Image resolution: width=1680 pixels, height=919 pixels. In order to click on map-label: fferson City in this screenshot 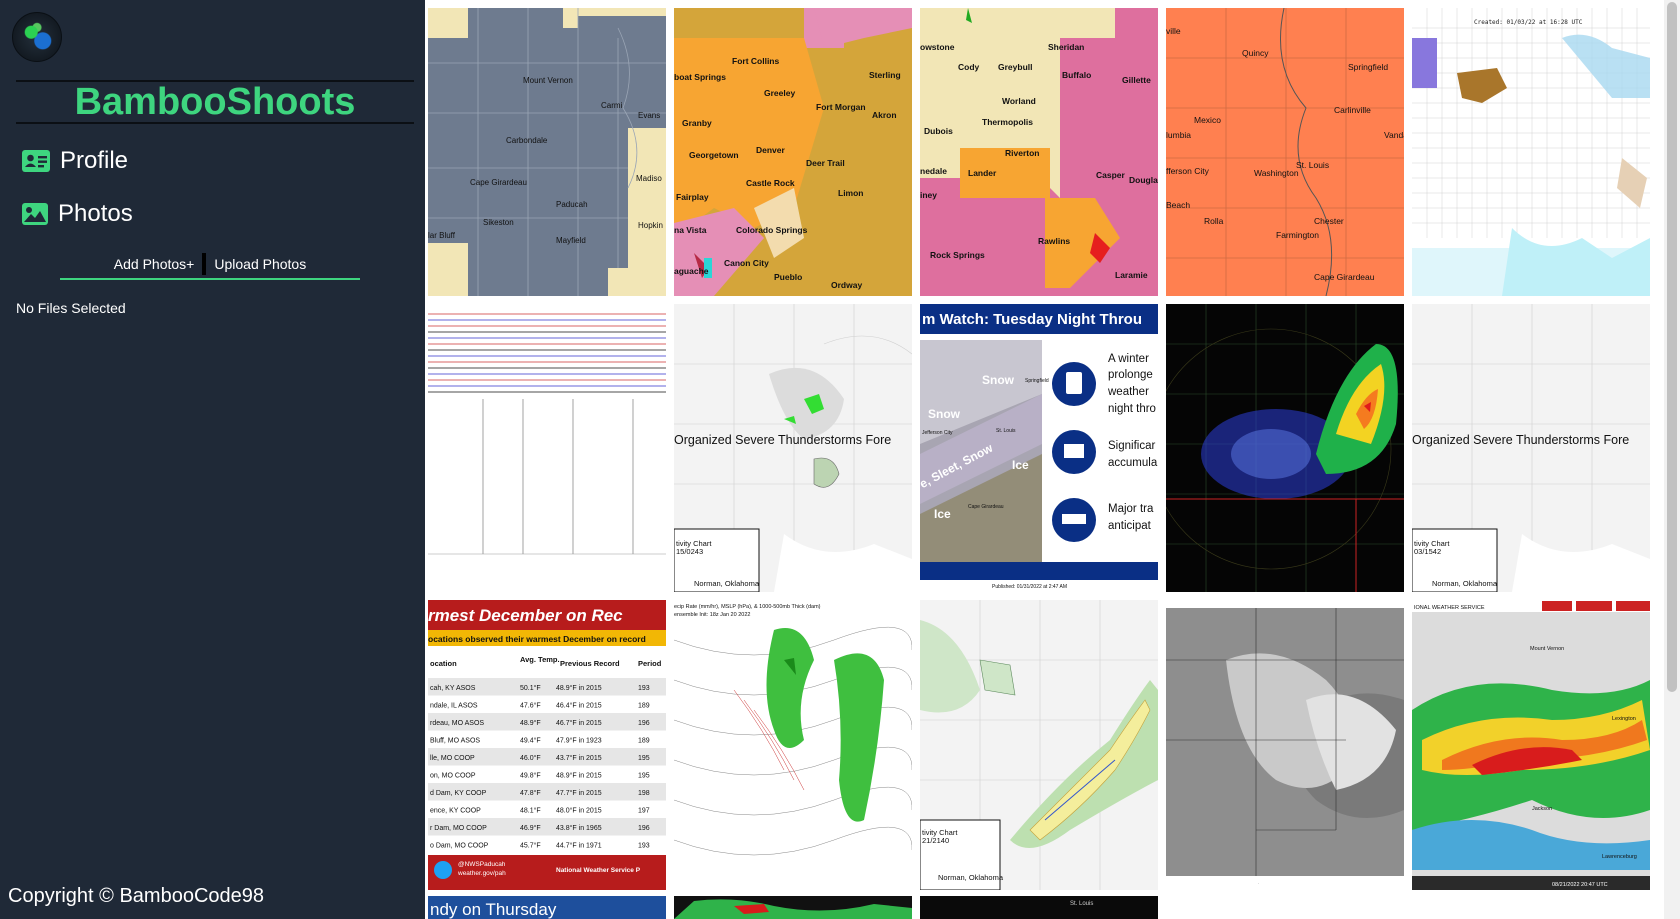, I will do `click(1188, 171)`.